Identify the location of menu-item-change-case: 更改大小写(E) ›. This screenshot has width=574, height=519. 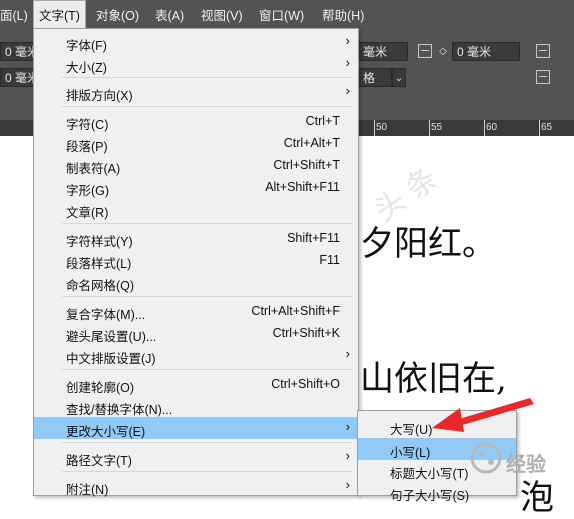
(196, 428).